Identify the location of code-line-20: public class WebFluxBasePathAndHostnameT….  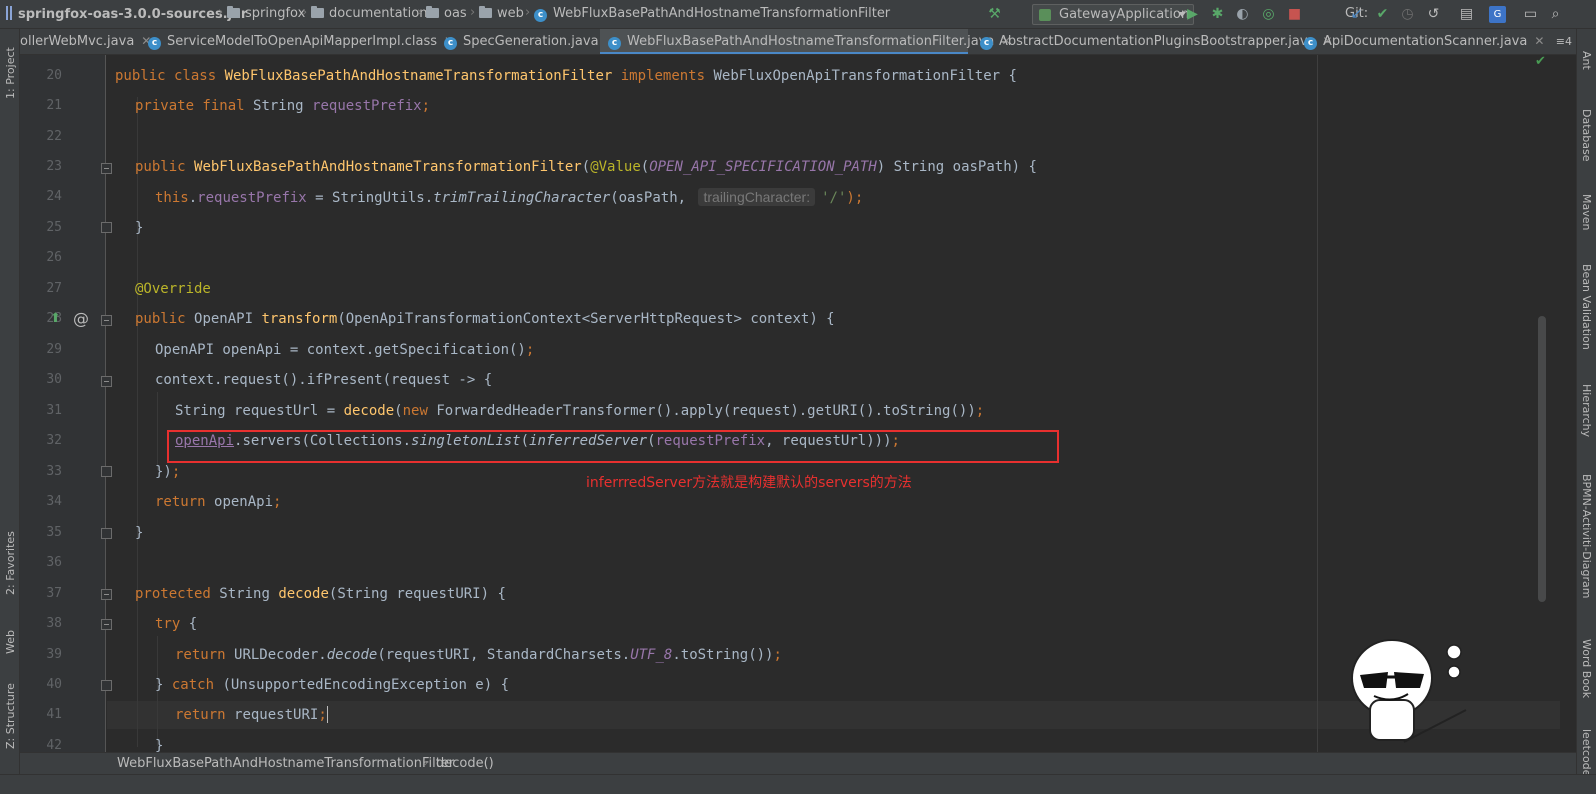
(566, 76).